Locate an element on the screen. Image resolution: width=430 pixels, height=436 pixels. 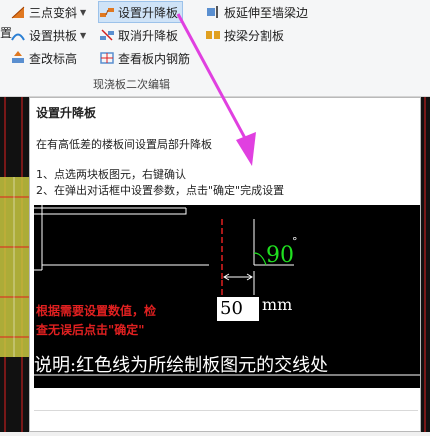
elevation-icon is located at coordinates (18, 58).